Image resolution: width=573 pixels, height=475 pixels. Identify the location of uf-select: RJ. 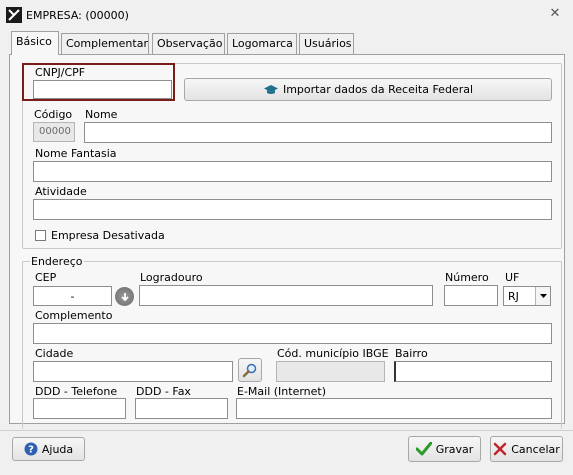
(527, 296).